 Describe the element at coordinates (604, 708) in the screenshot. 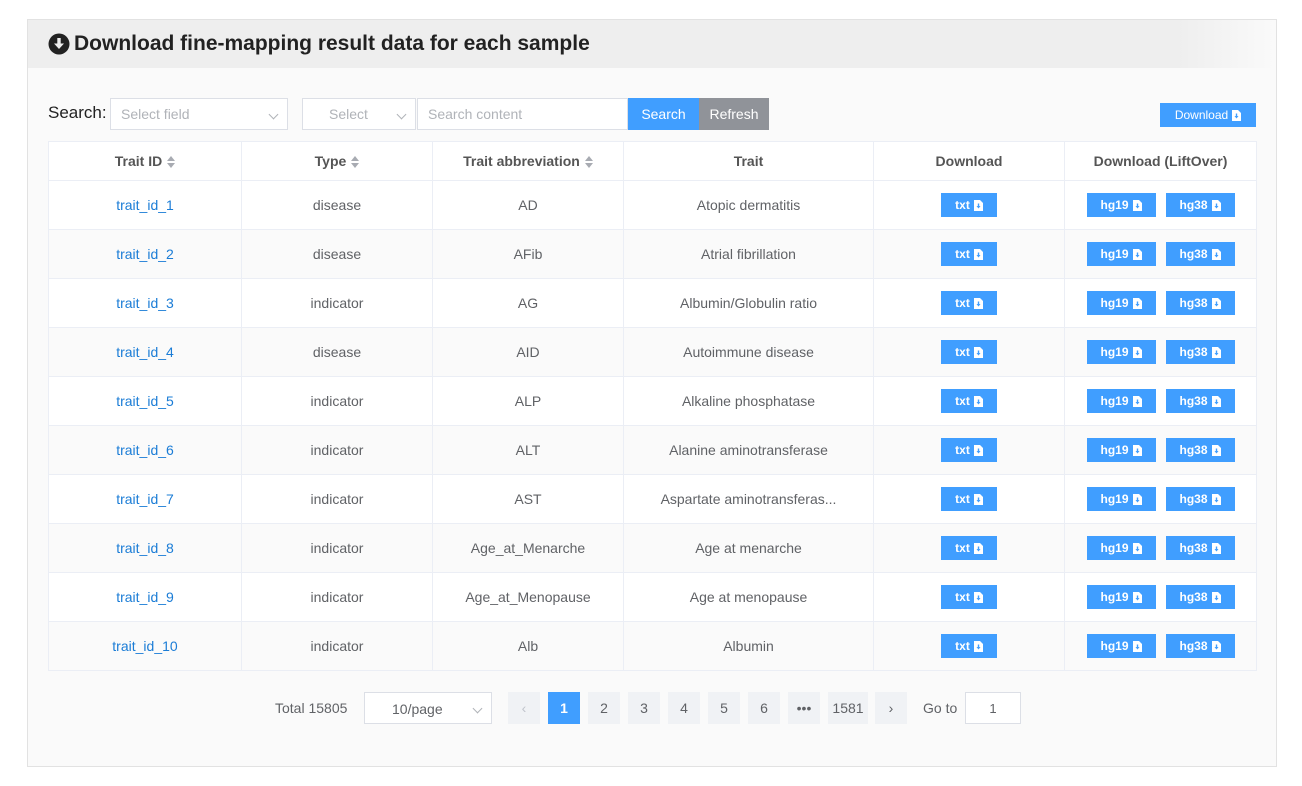

I see `page-button: 2` at that location.